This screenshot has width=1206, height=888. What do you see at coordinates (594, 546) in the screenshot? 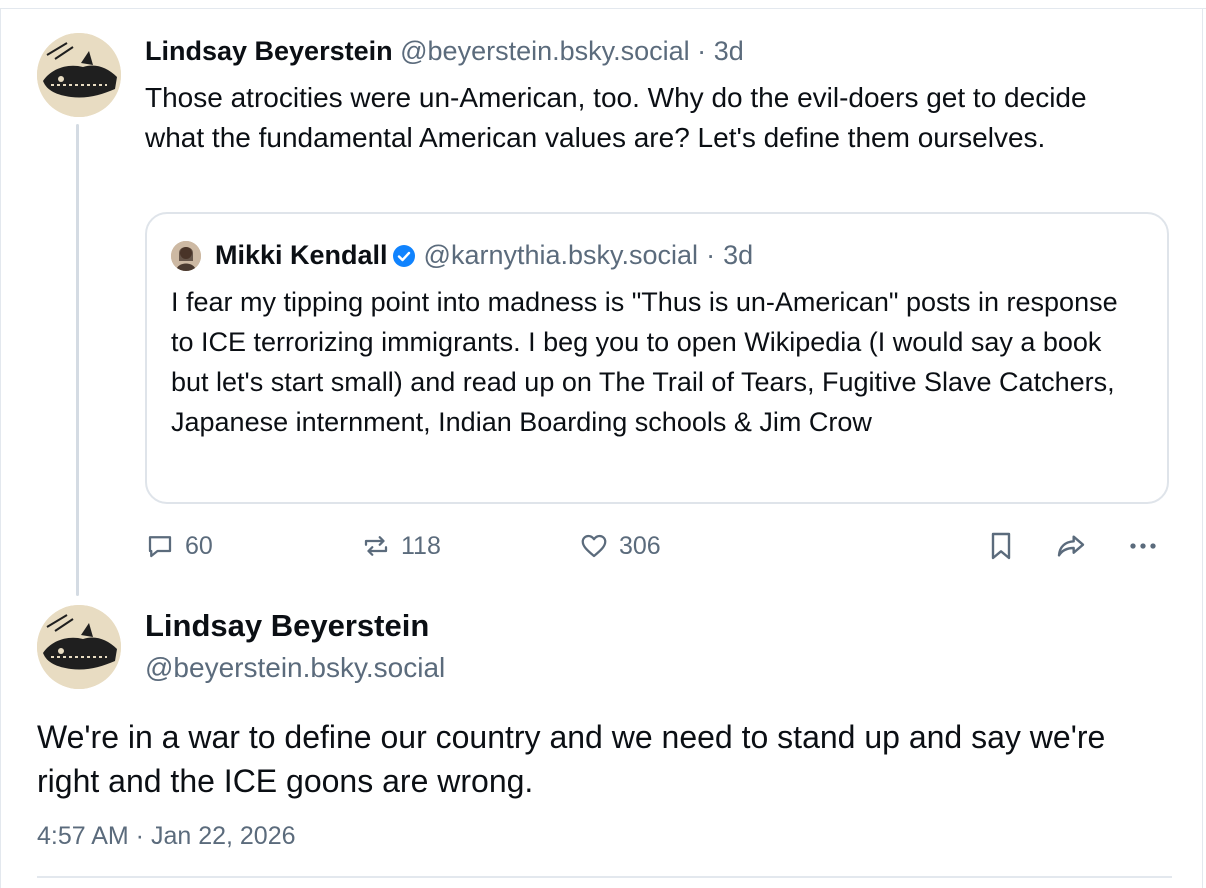
I see `like-icon` at bounding box center [594, 546].